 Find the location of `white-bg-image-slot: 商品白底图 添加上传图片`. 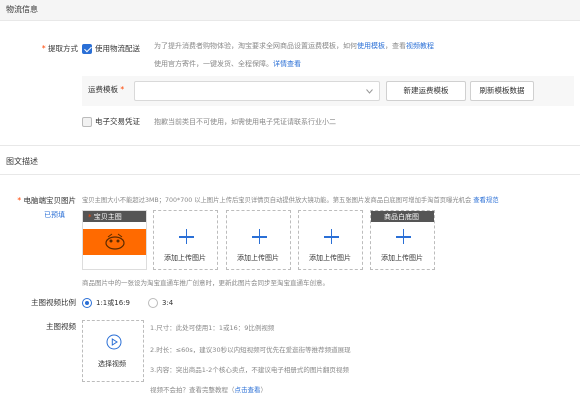

white-bg-image-slot: 商品白底图 添加上传图片 is located at coordinates (402, 240).